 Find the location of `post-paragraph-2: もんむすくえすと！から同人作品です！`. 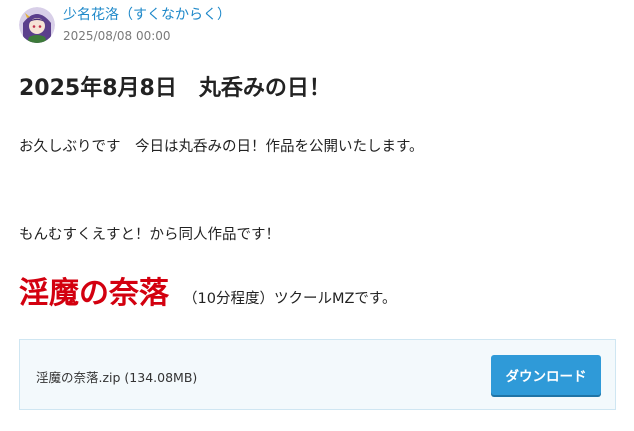

post-paragraph-2: もんむすくえすと！から同人作品です！ is located at coordinates (149, 235).